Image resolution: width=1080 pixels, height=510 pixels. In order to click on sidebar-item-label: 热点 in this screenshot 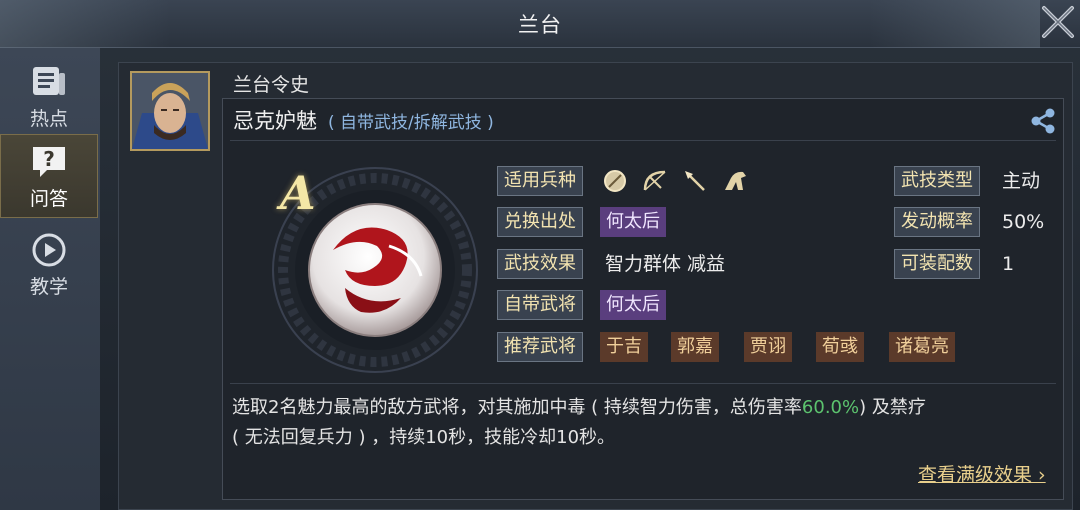, I will do `click(48, 118)`.